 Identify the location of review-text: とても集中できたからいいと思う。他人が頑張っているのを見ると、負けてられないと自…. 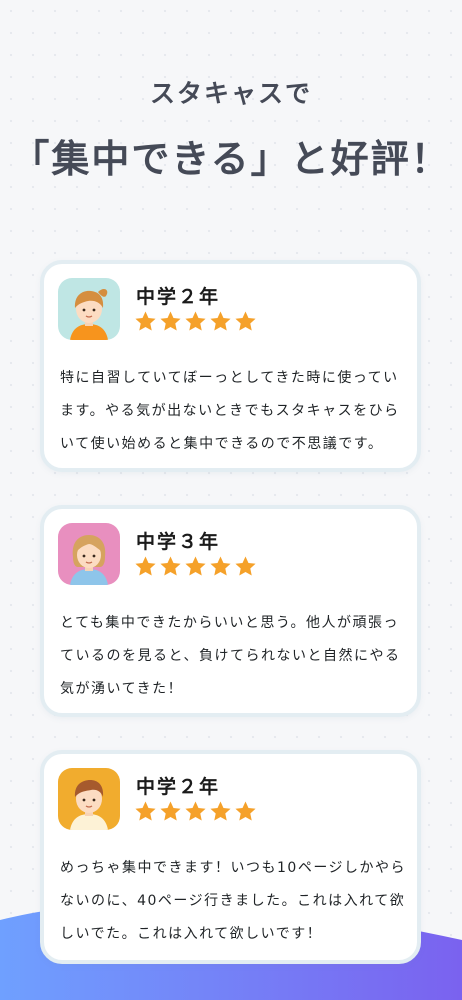
(230, 656).